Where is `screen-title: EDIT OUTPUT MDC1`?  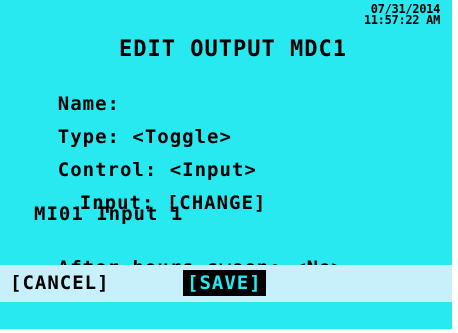
screen-title: EDIT OUTPUT MDC1 is located at coordinates (233, 49).